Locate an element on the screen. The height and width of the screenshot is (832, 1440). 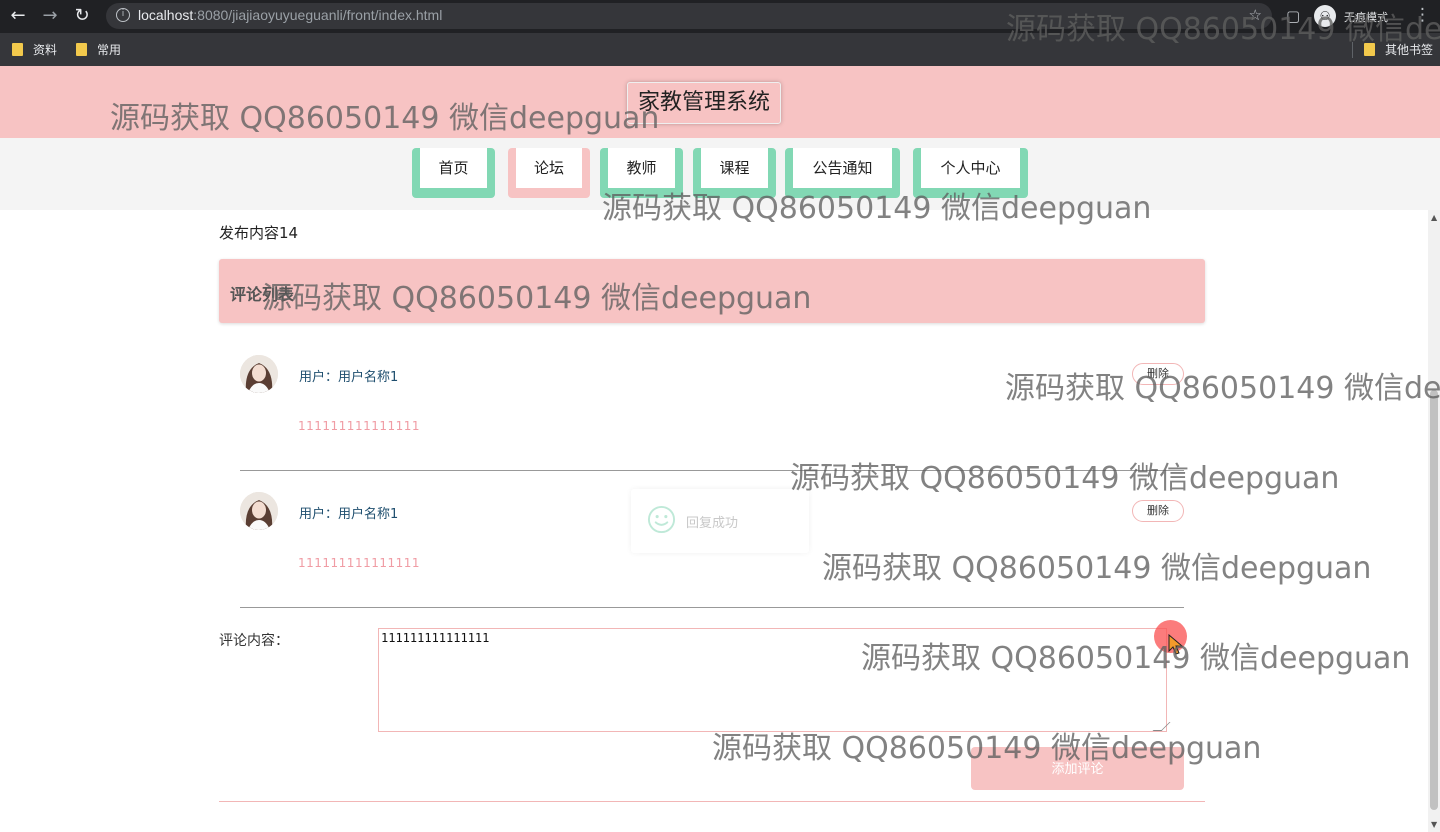
tab-search-icon: ▢ is located at coordinates (1293, 16).